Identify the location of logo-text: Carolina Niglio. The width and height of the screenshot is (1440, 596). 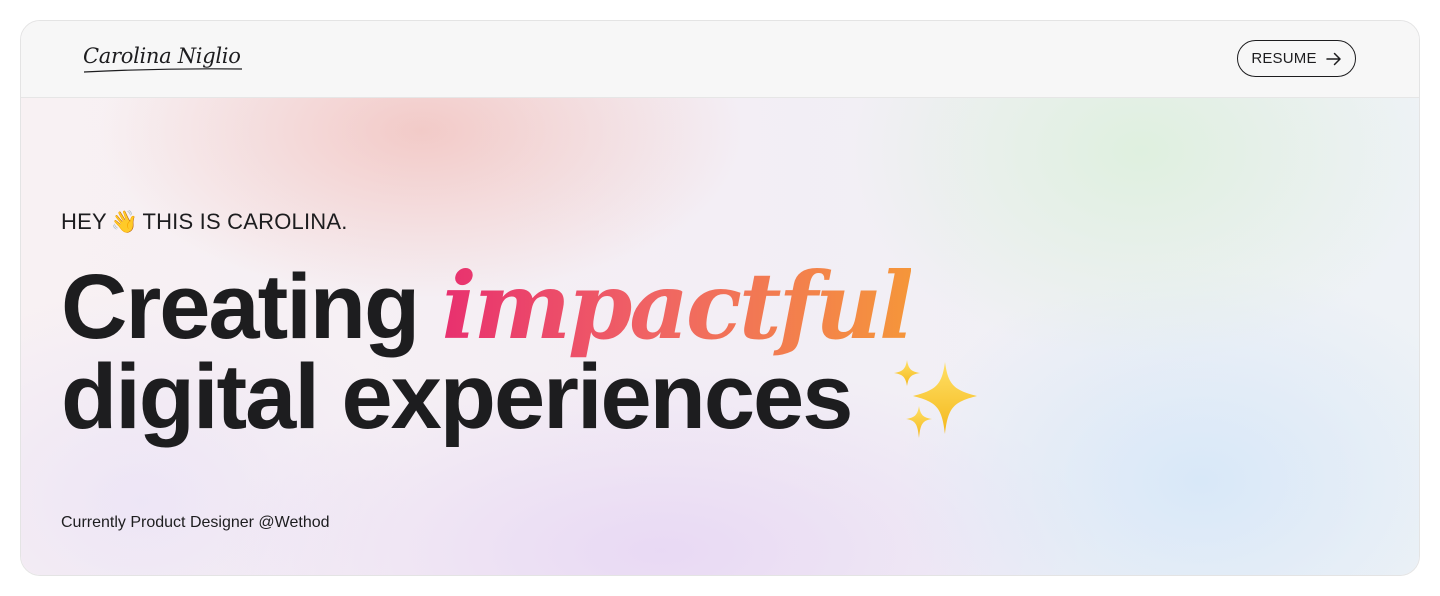
(162, 56).